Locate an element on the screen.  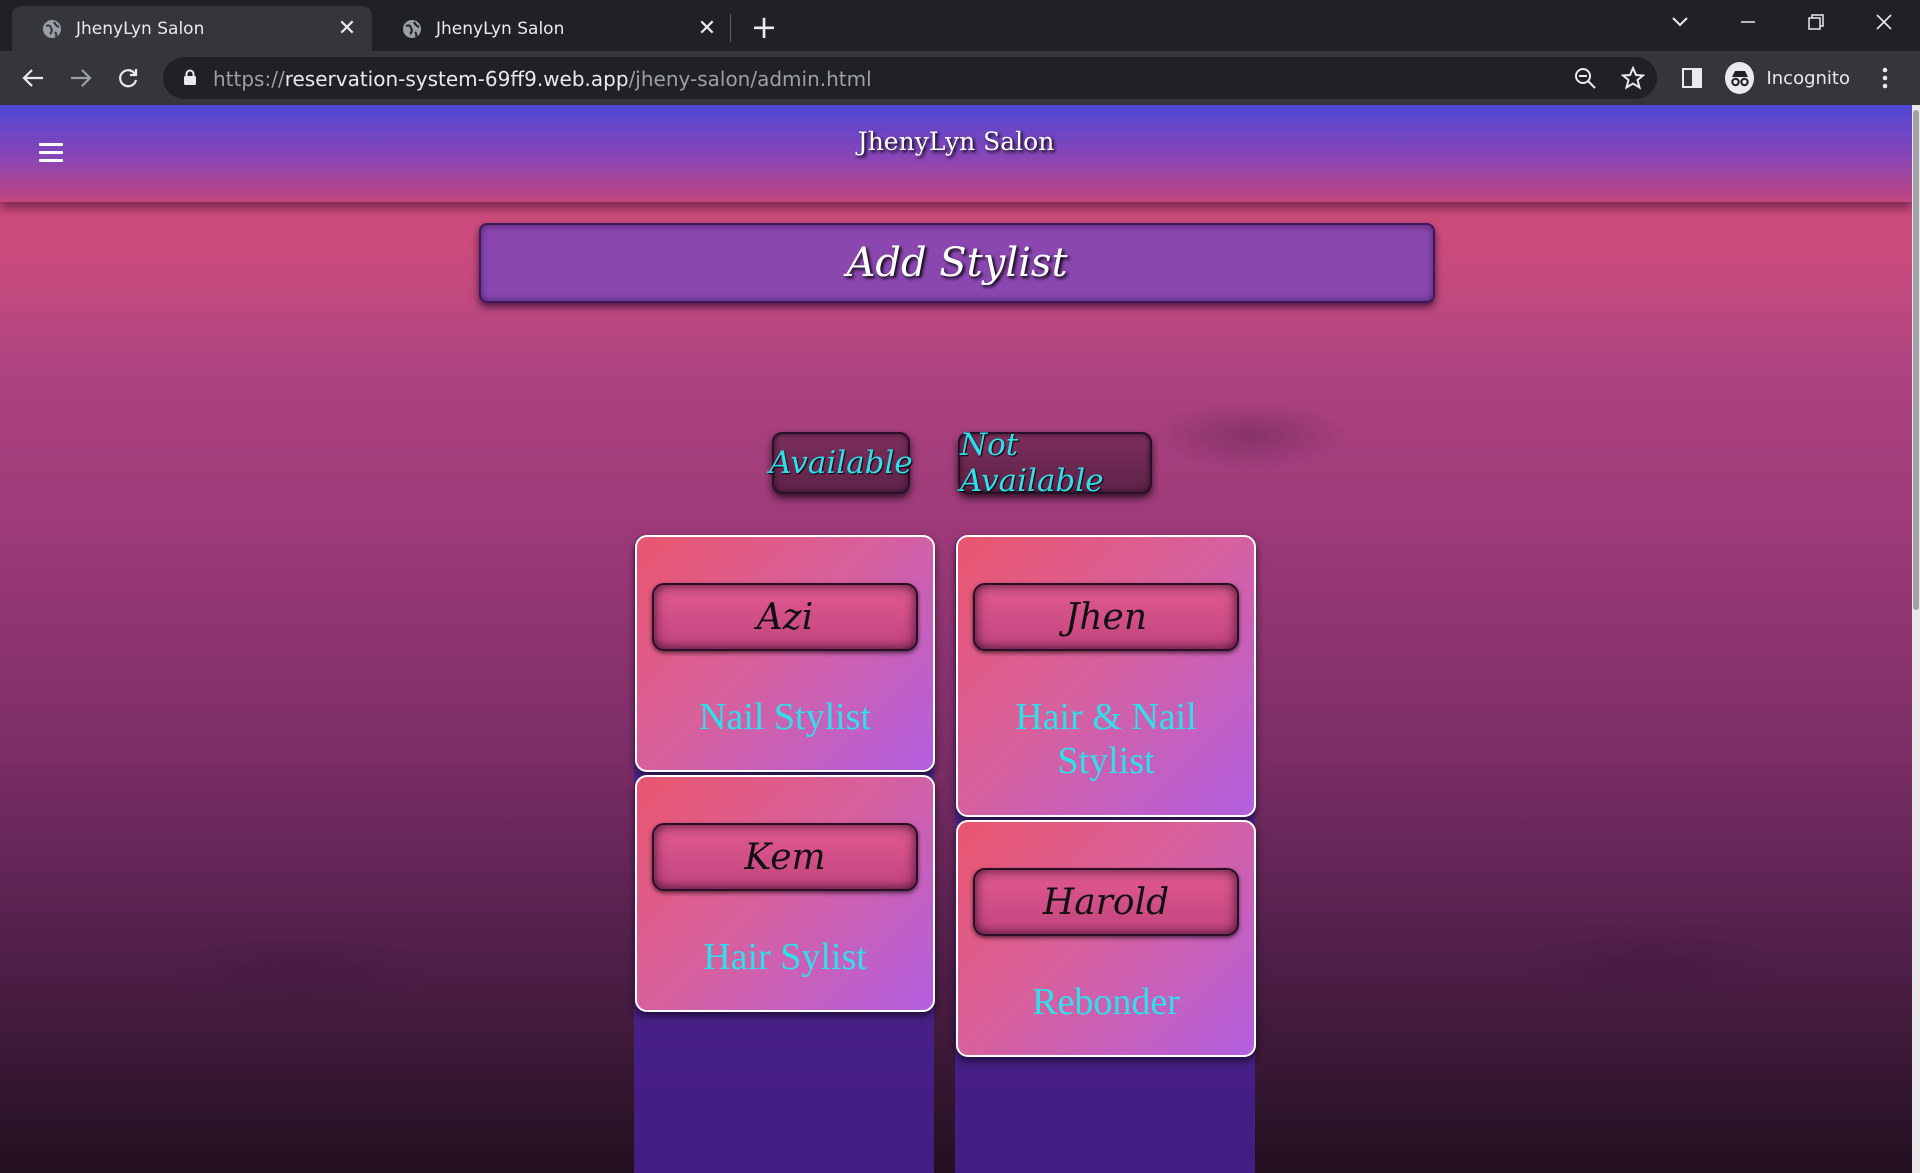
tab-strip: JhenyLyn Salon ✕ JhenyLyn Salon ✕ + is located at coordinates (960, 25).